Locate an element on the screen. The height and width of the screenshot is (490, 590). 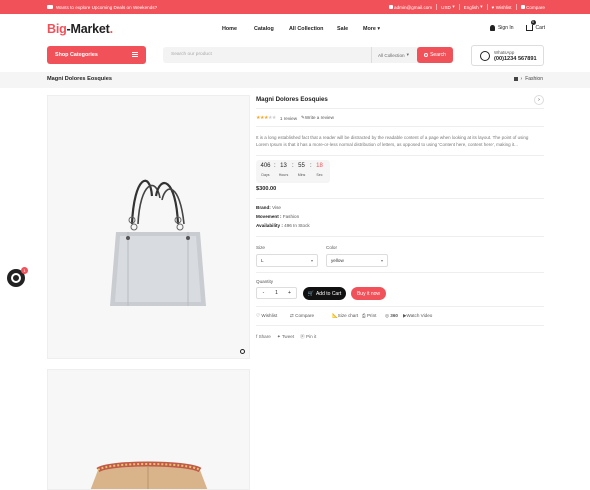
color-select: yellow ▾ is located at coordinates (357, 260).